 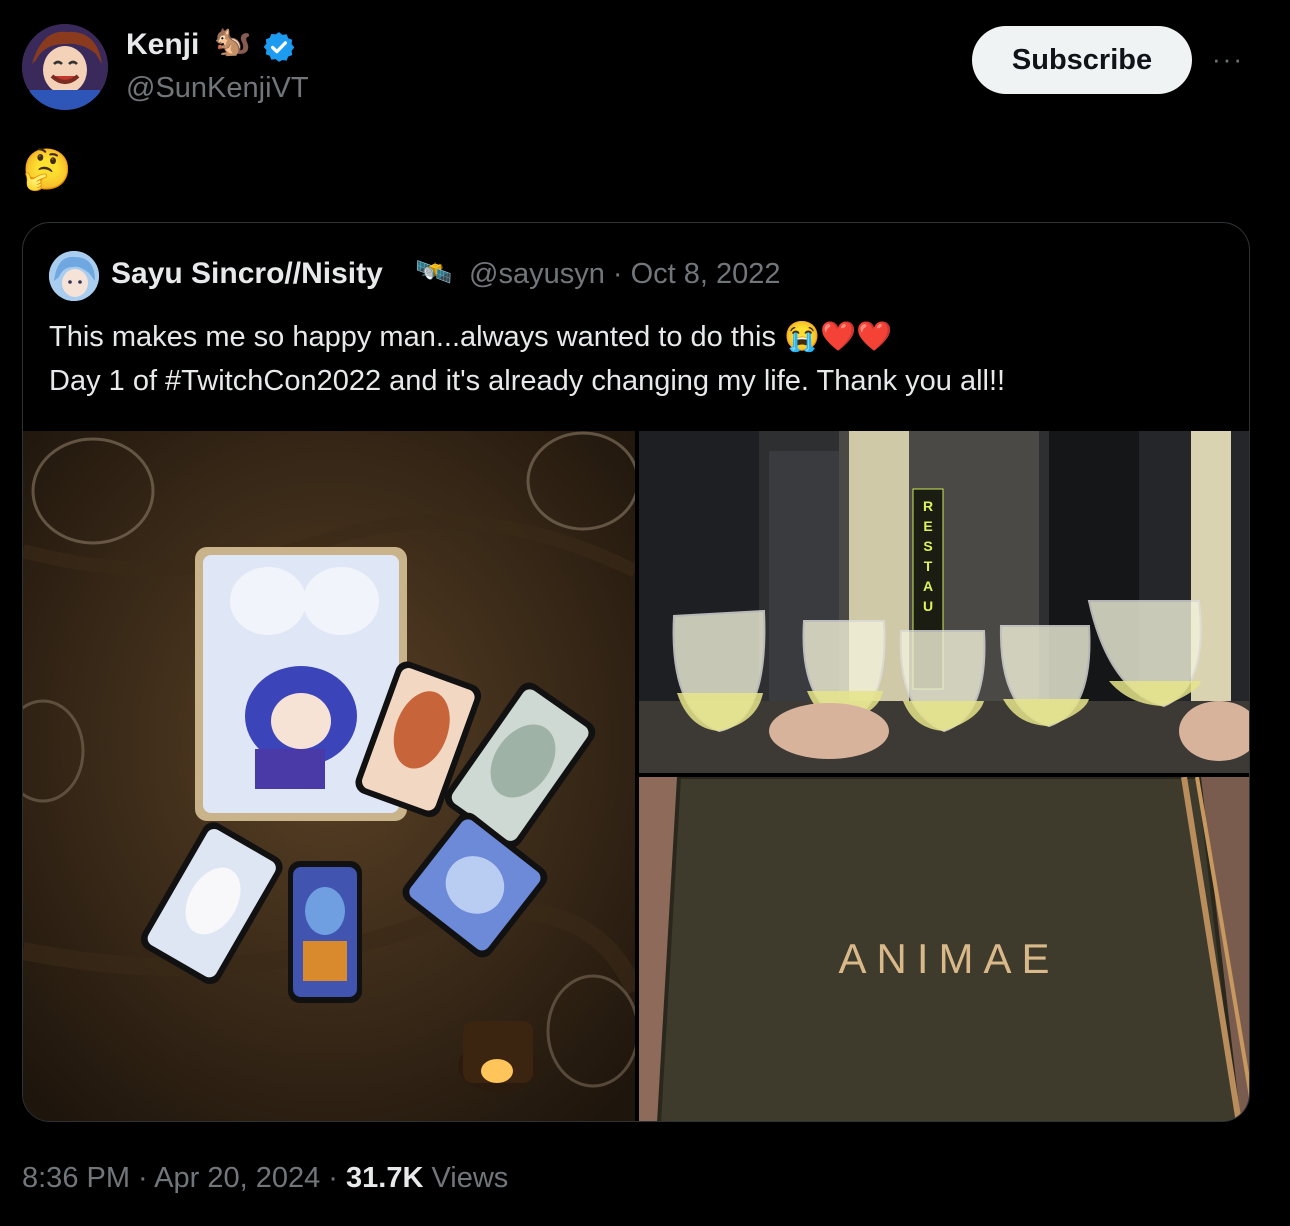 What do you see at coordinates (944, 602) in the screenshot?
I see `photo-wine-toast: R E S T A U` at bounding box center [944, 602].